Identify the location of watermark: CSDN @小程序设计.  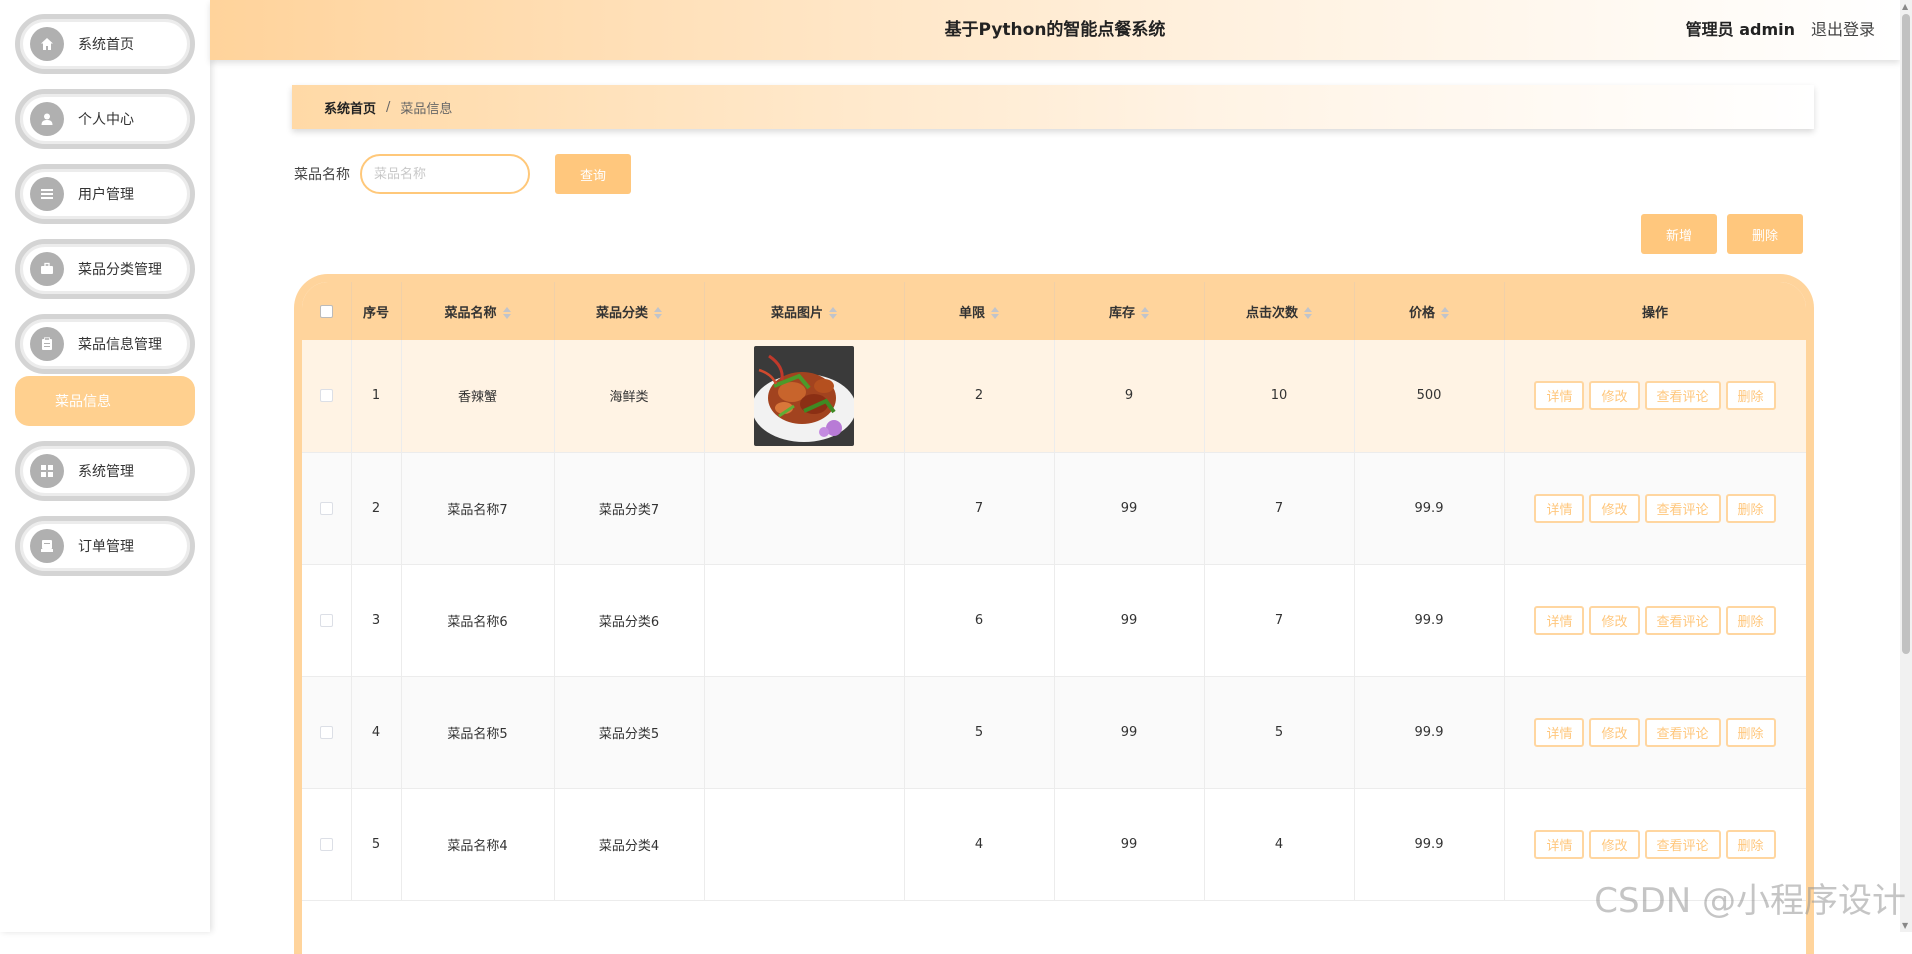
(1750, 897).